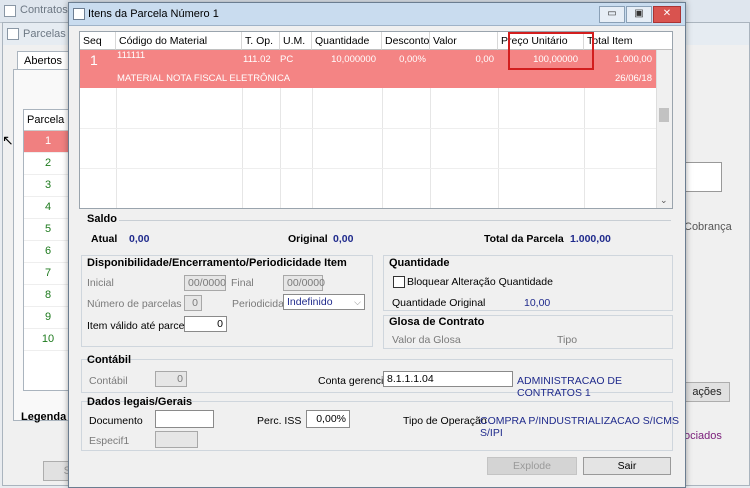 The image size is (750, 488). What do you see at coordinates (48, 164) in the screenshot?
I see `parcela-row: 2` at bounding box center [48, 164].